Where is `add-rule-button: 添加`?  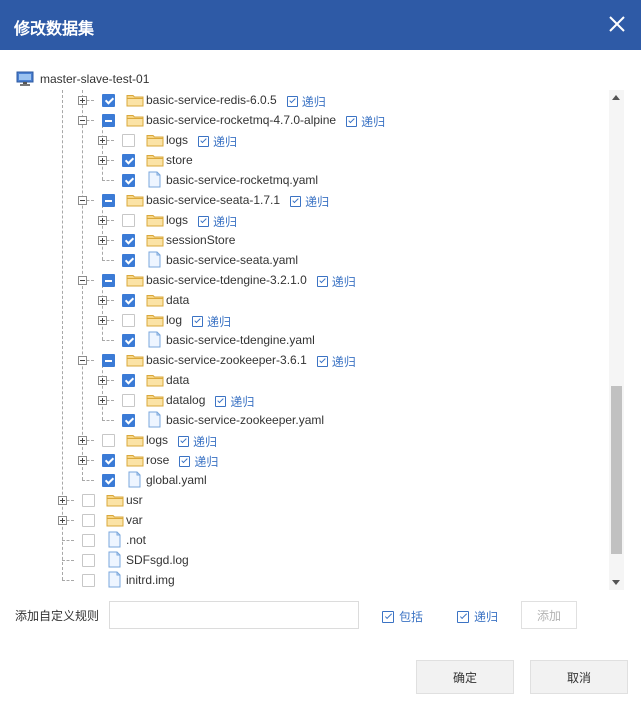
add-rule-button: 添加 is located at coordinates (549, 615).